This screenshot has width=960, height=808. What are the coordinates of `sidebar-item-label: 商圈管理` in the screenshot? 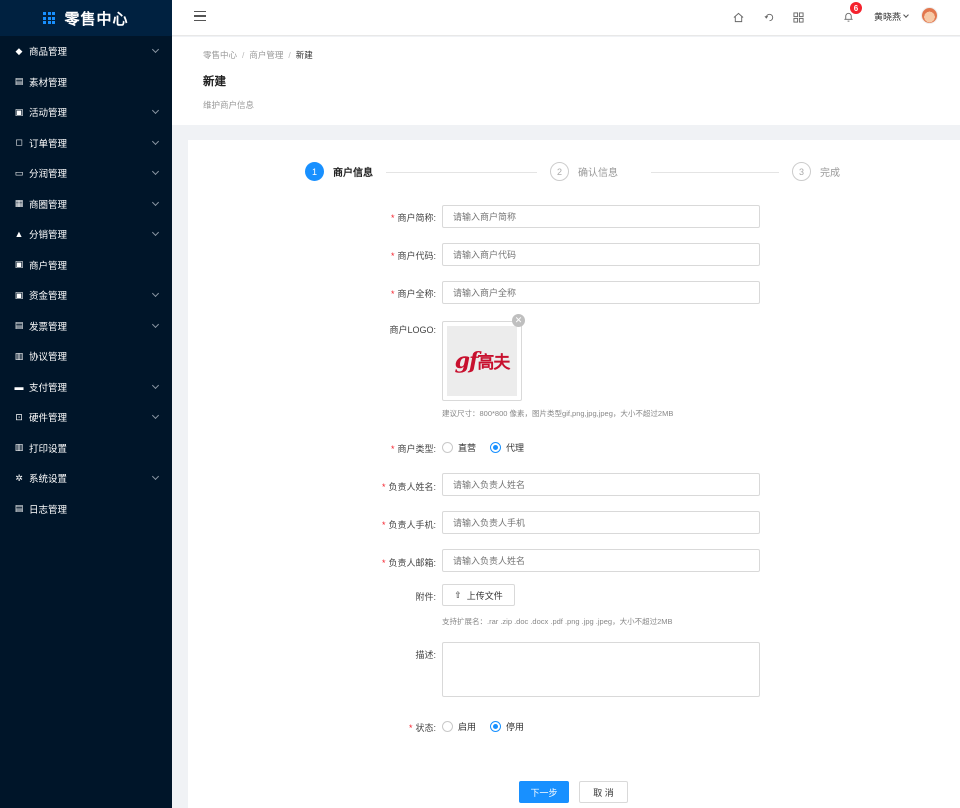 It's located at (48, 205).